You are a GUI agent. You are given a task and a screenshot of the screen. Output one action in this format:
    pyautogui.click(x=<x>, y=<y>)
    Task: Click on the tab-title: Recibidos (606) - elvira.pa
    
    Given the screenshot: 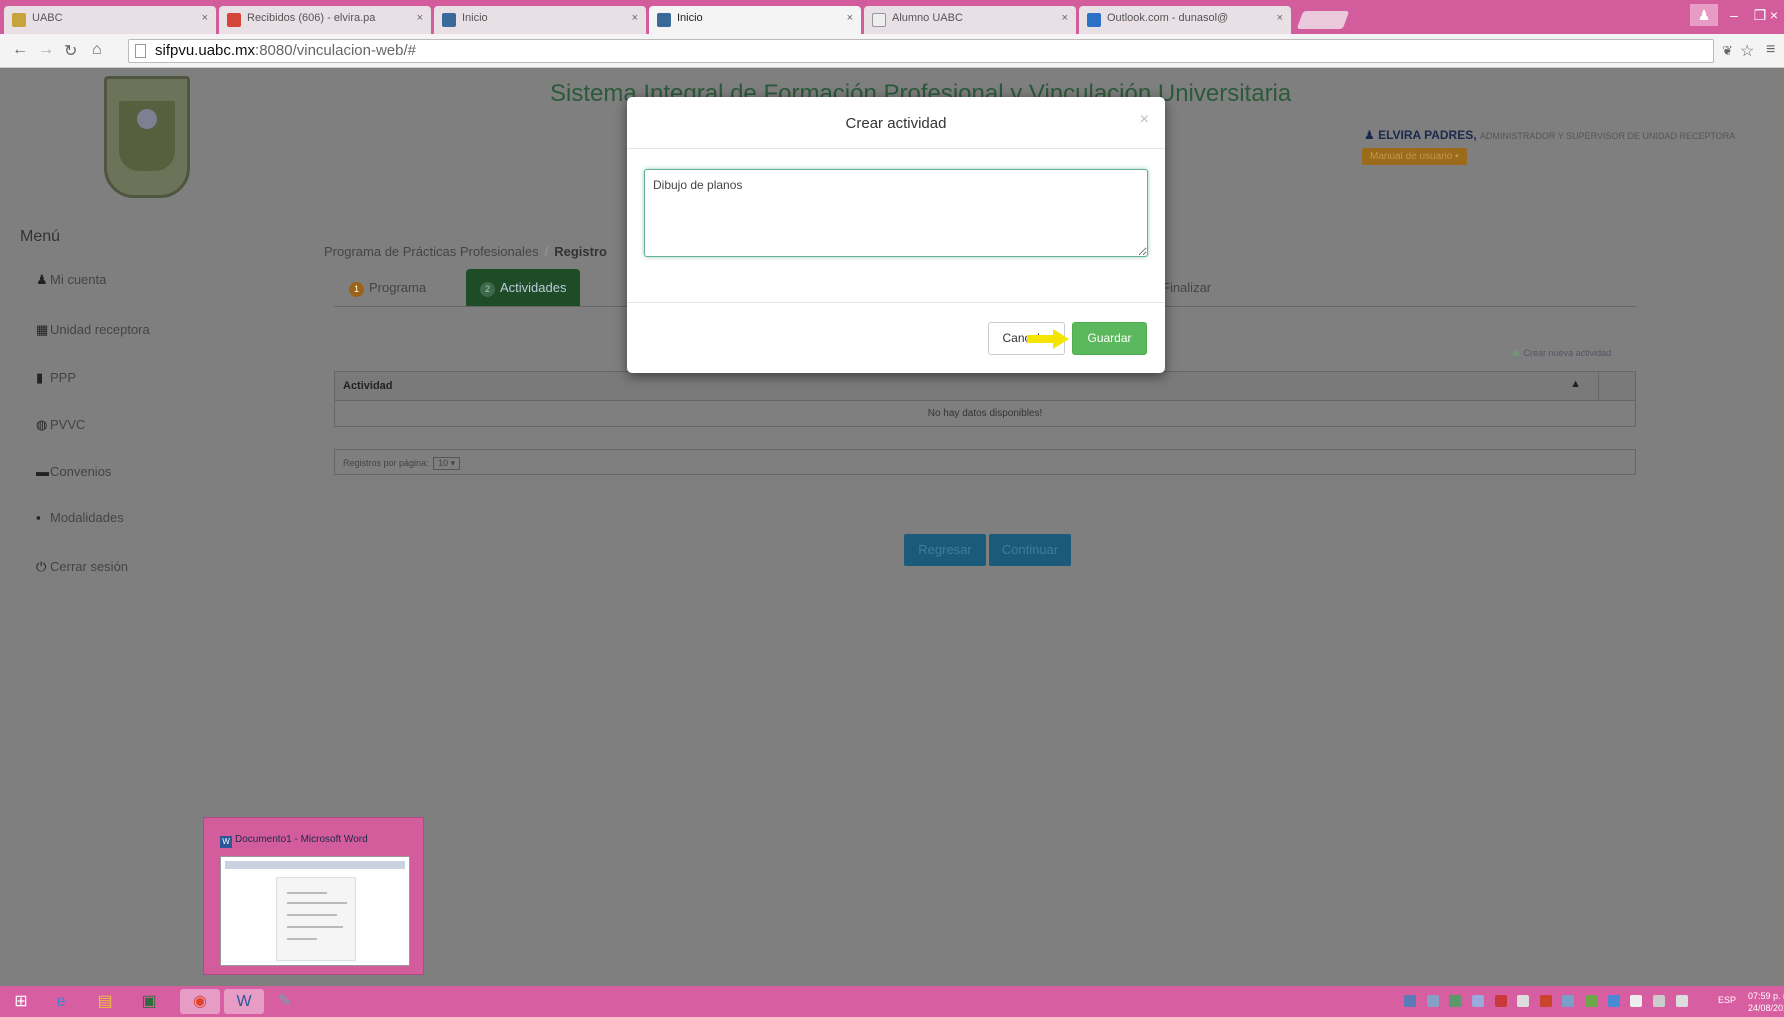 What is the action you would take?
    pyautogui.click(x=311, y=18)
    